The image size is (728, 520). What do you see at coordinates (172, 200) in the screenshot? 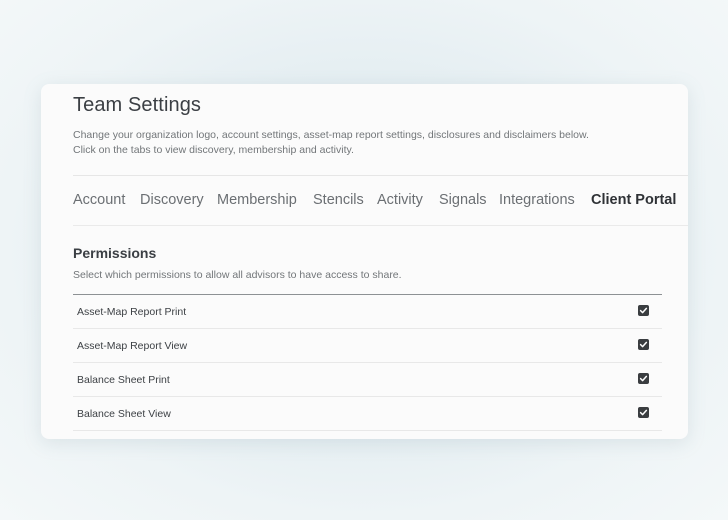
I see `tab-discovery: Discovery` at bounding box center [172, 200].